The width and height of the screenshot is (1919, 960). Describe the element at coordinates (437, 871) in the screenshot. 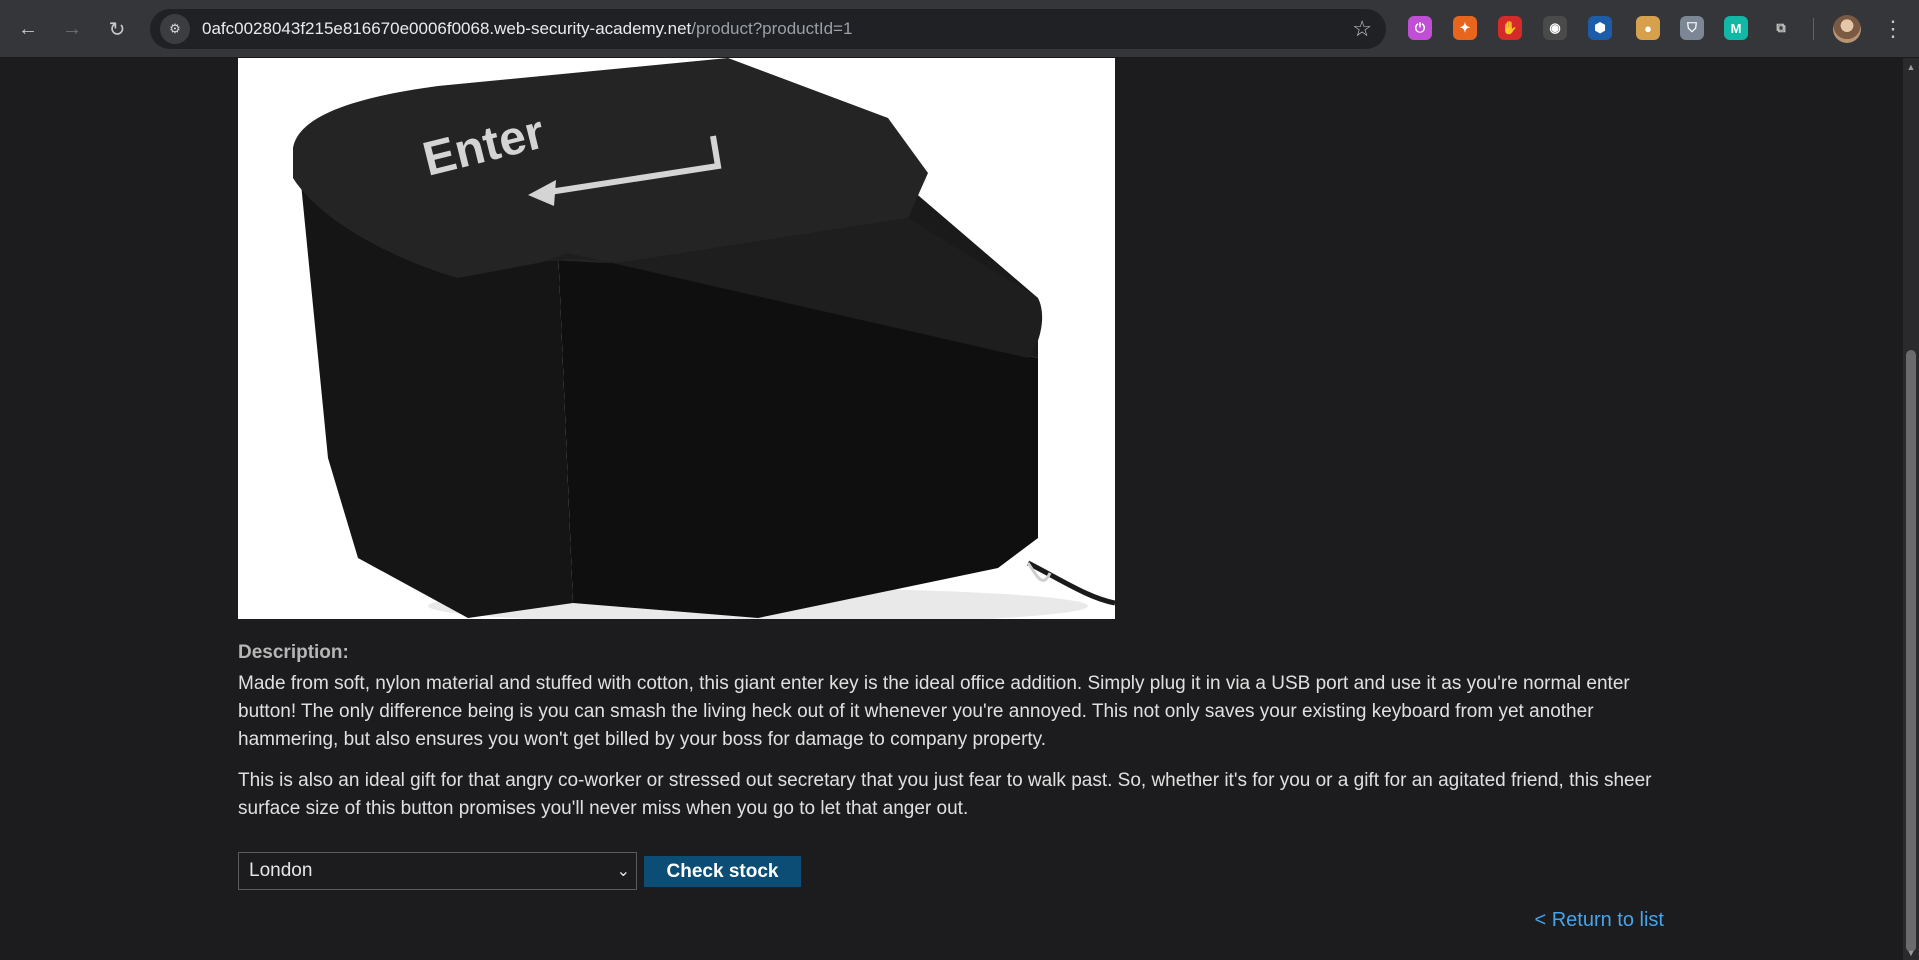

I see `store-select: London ⌄` at that location.